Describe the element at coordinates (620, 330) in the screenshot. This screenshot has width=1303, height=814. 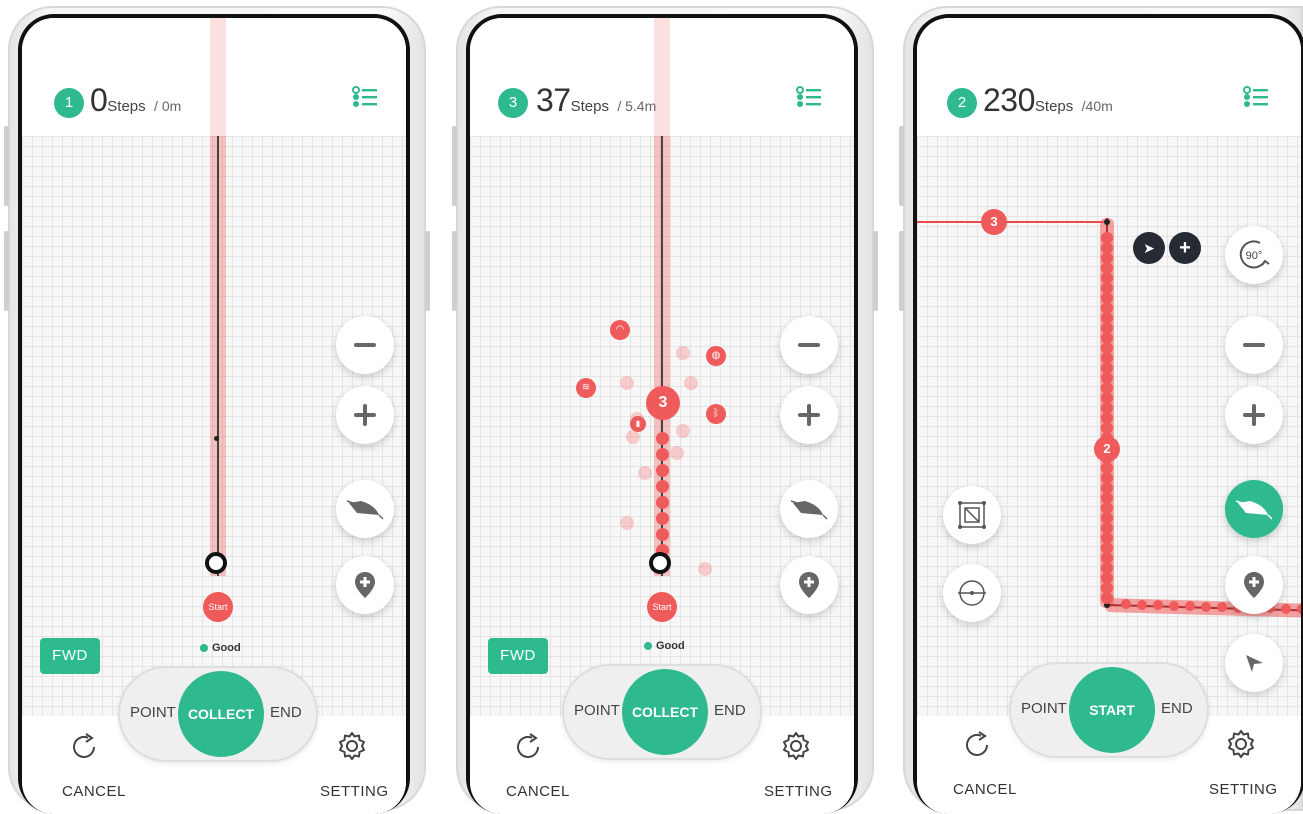
I see `wifi-icon: ◠` at that location.